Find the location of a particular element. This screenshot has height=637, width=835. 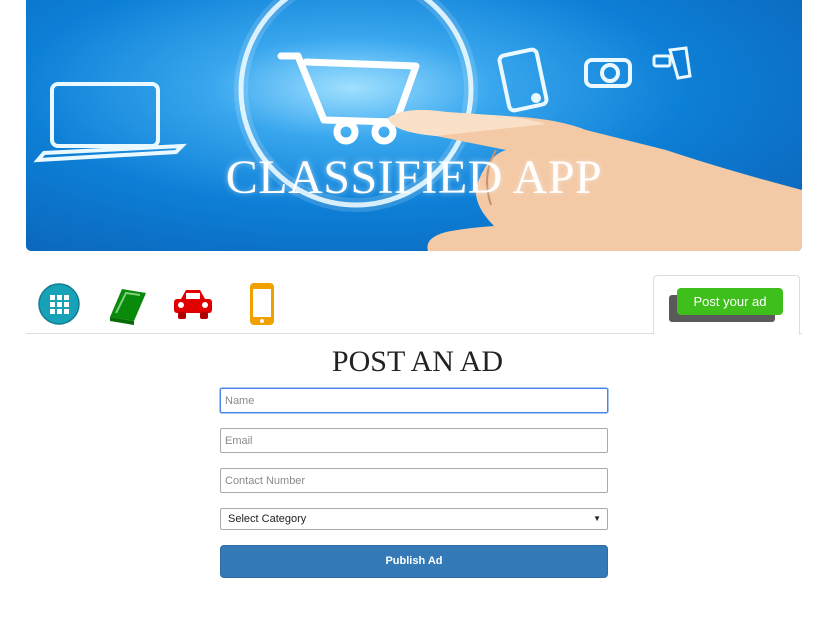

contact-number-input is located at coordinates (414, 480).